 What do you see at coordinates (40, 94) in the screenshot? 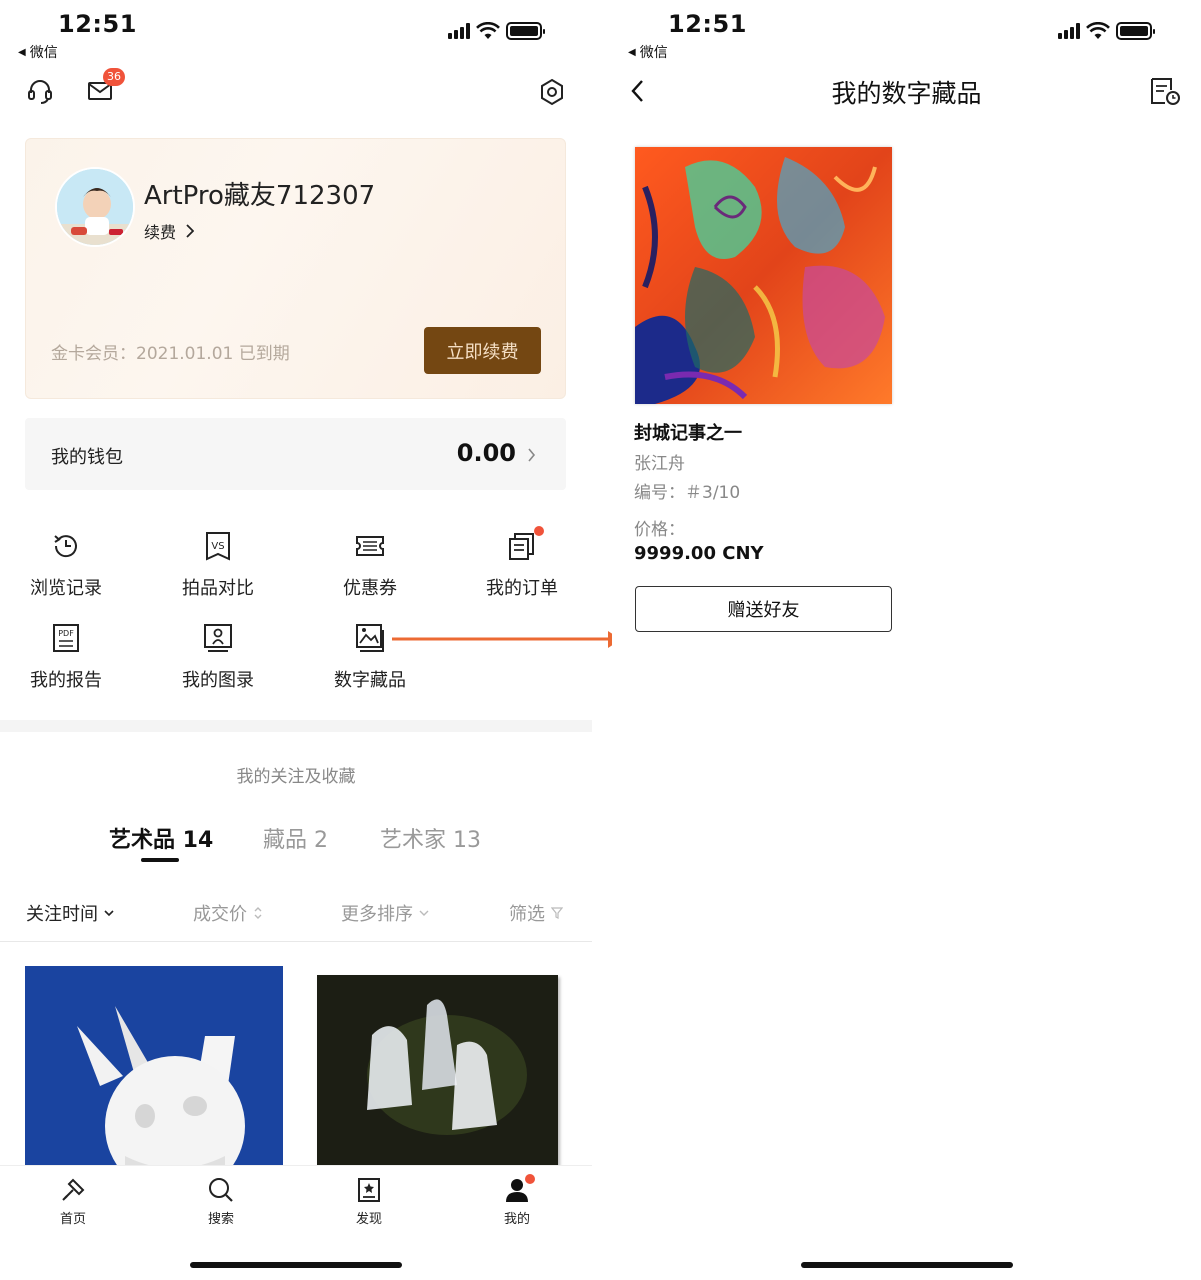
I see `customer-service-button` at bounding box center [40, 94].